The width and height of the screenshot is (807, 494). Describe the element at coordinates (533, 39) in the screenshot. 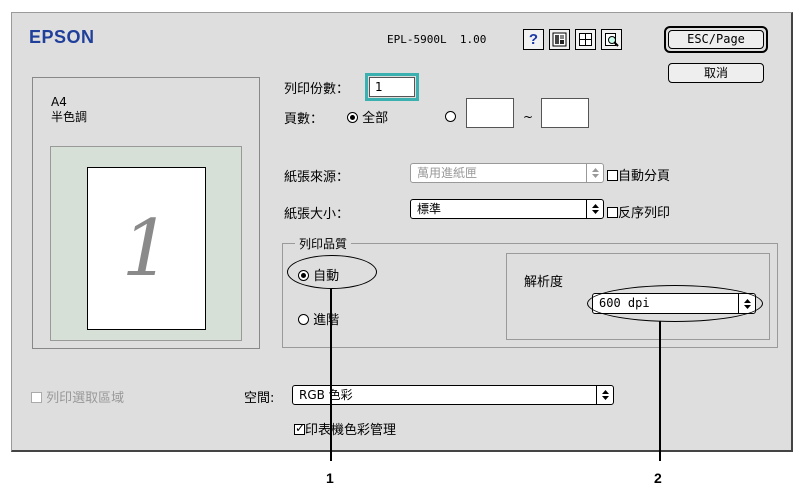

I see `help-icon: ?` at that location.